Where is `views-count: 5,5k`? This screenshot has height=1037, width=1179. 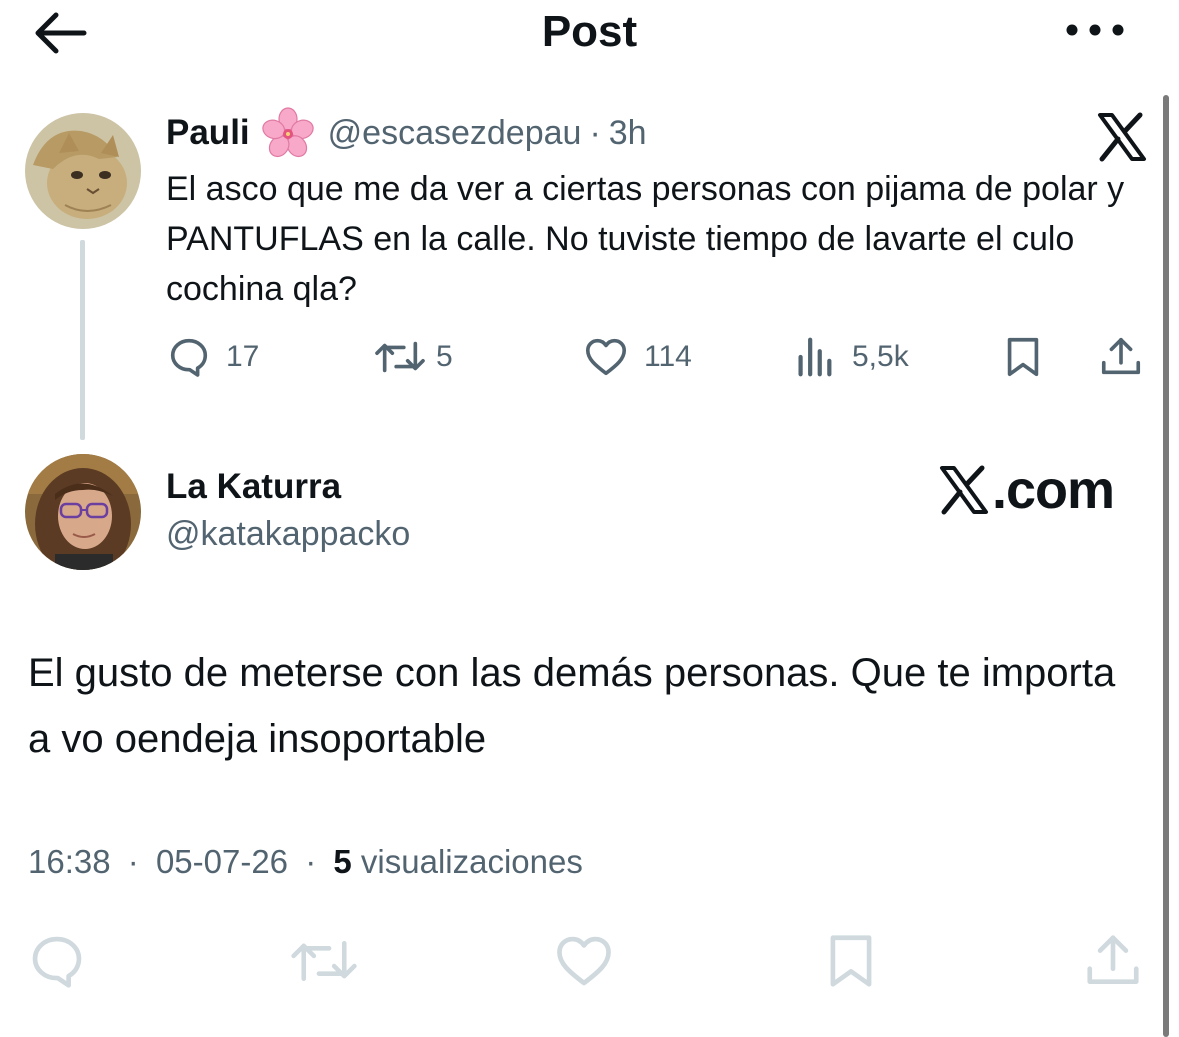
views-count: 5,5k is located at coordinates (880, 356).